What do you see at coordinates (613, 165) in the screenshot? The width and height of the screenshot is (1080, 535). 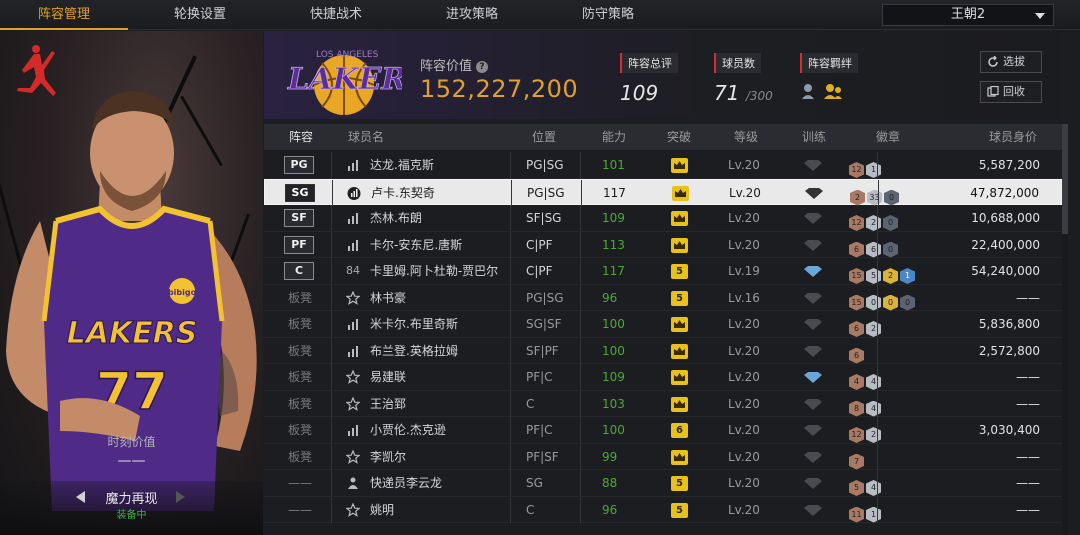 I see `player-rating: 101` at bounding box center [613, 165].